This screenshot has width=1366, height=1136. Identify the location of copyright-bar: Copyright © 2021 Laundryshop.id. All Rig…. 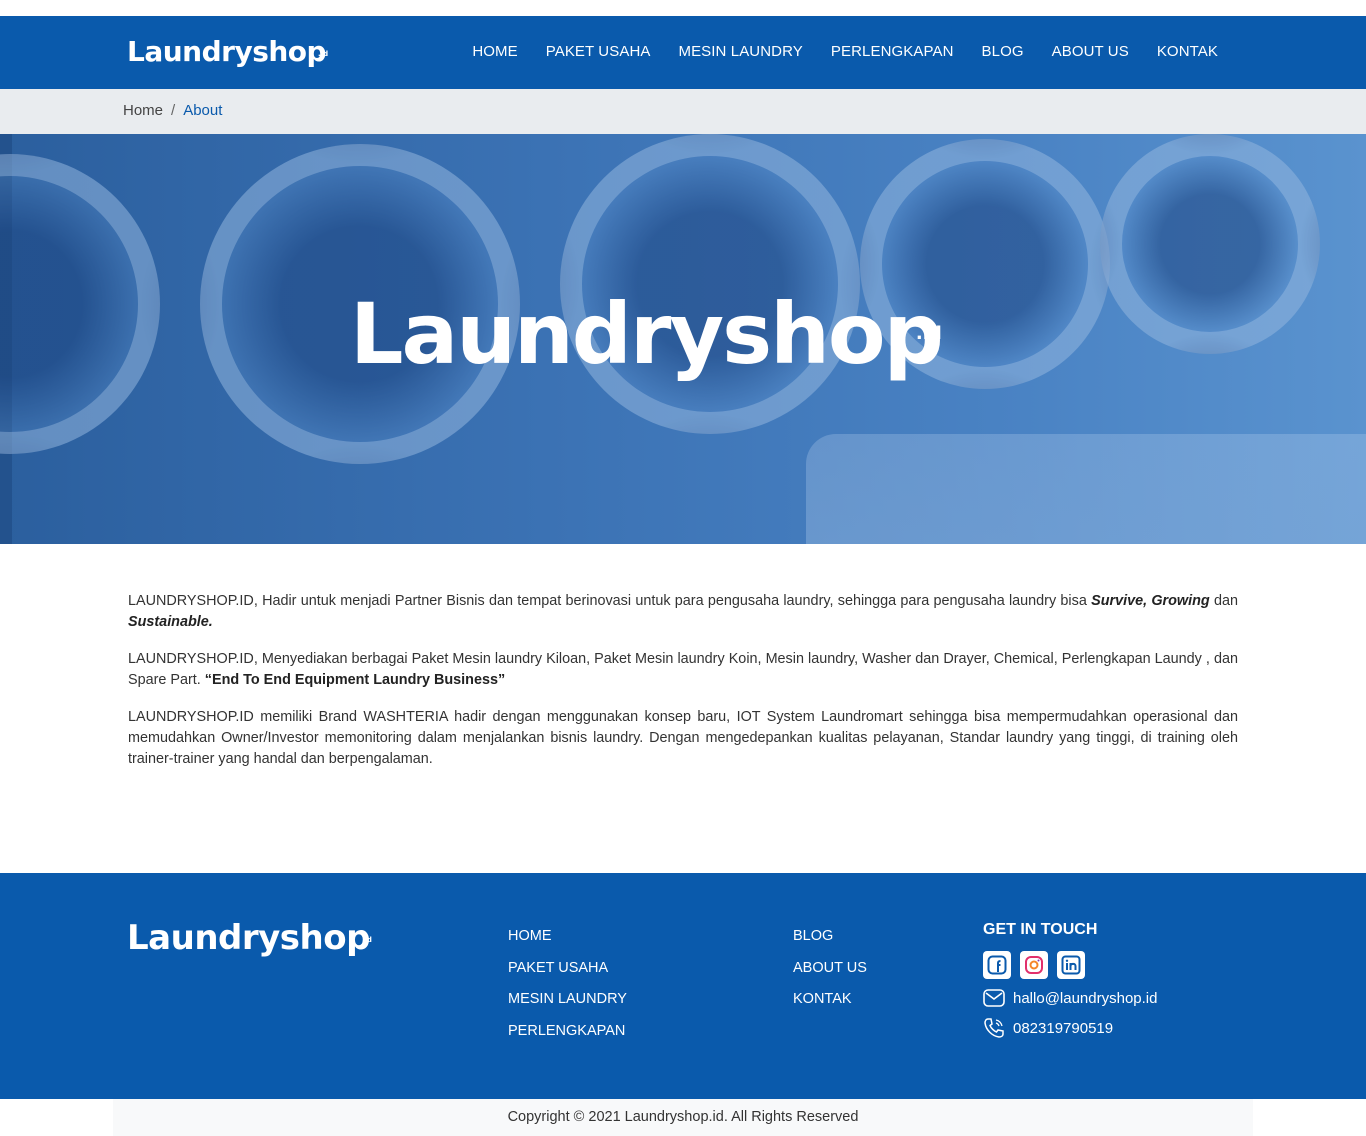
(683, 1117).